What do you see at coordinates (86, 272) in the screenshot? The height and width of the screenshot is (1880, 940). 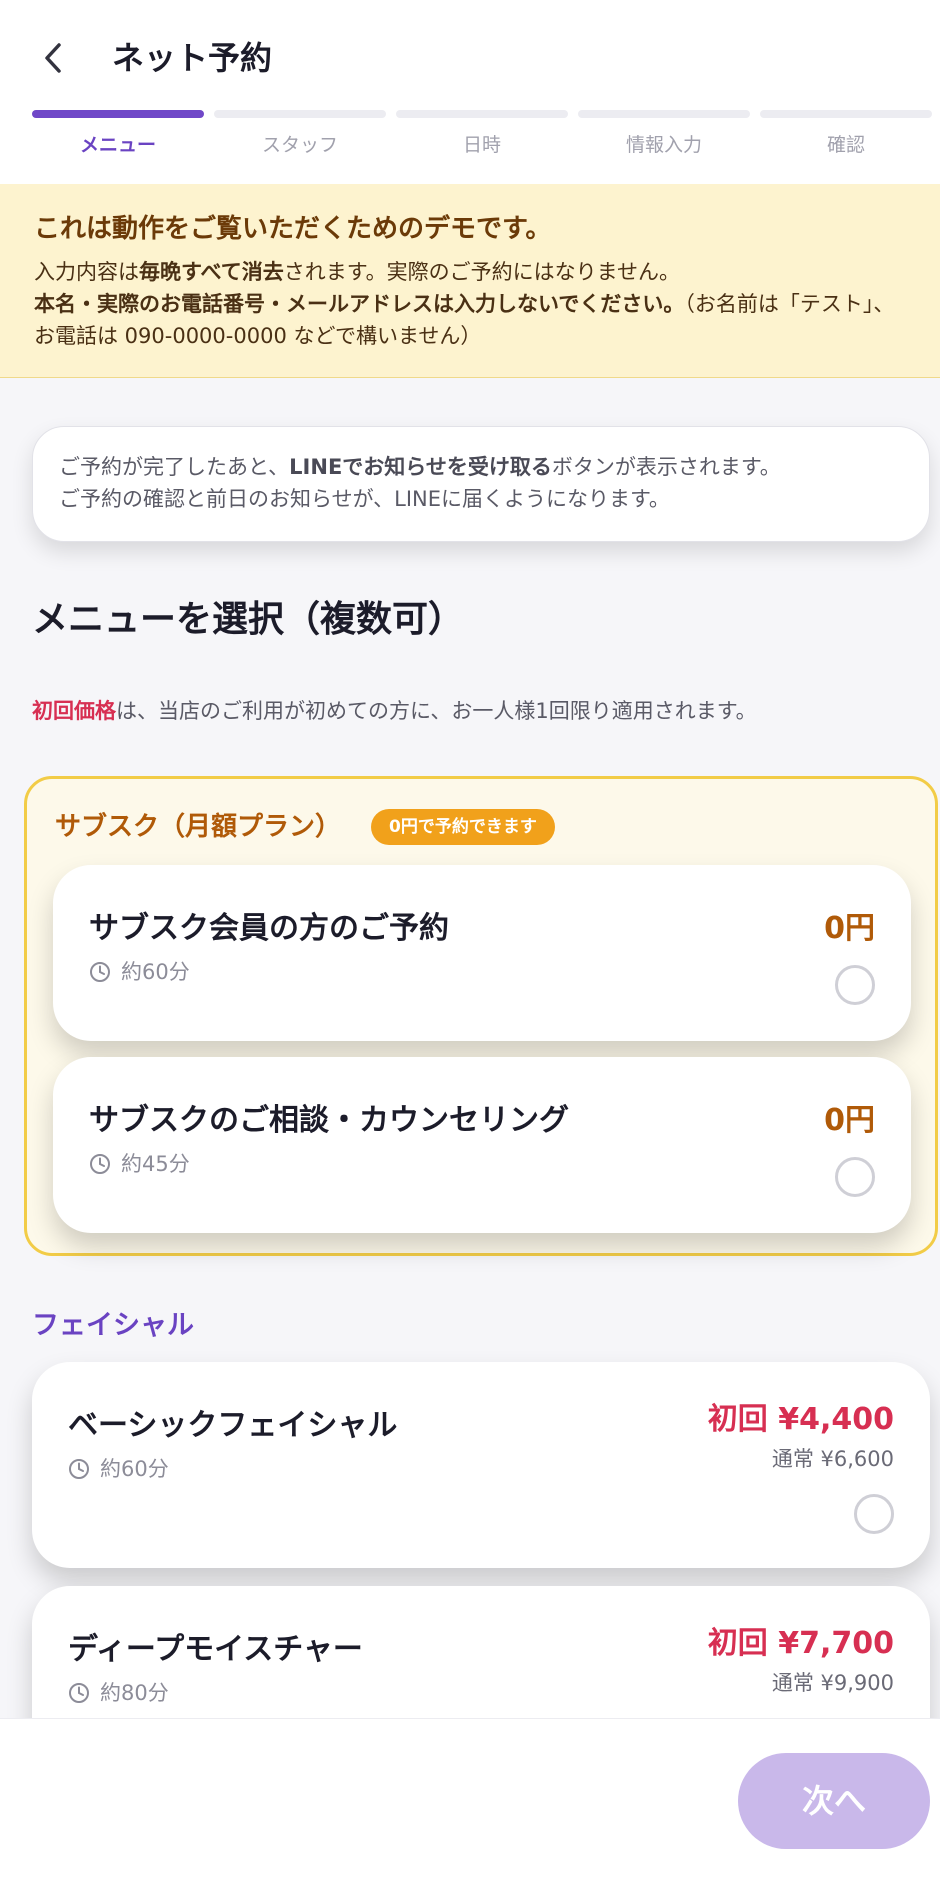 I see `notice-text: 入力内容は` at bounding box center [86, 272].